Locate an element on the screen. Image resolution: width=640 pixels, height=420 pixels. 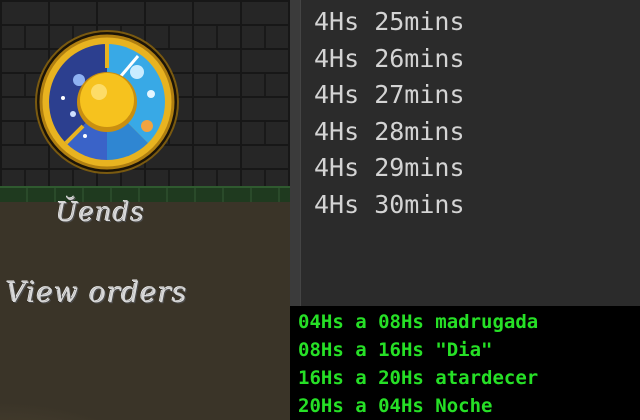
editor-line: 4Hs 28mins is located at coordinates (389, 131).